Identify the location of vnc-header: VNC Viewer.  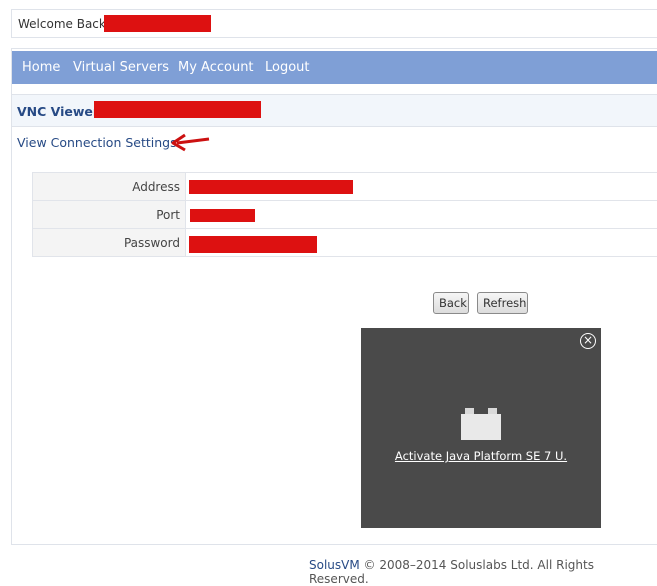
(334, 110).